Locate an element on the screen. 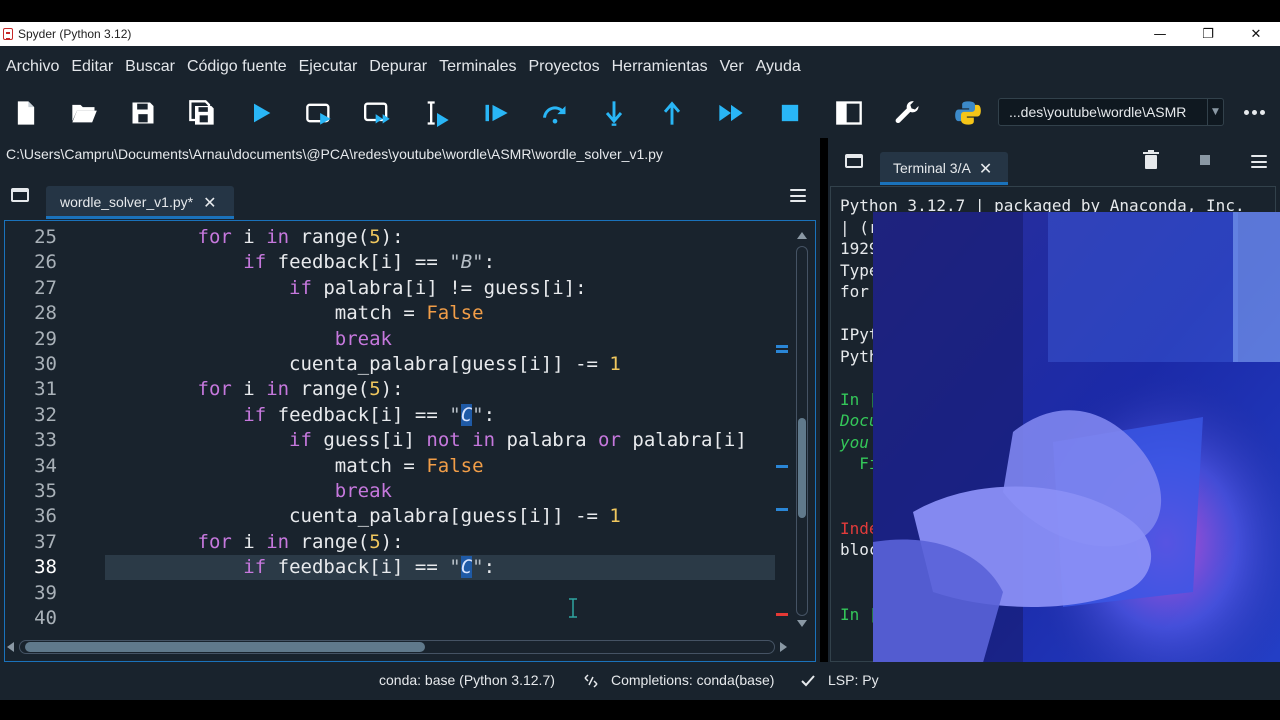 This screenshot has width=1280, height=720. working-directory-path: ...des\youtube\wordle\ASMR is located at coordinates (1098, 112).